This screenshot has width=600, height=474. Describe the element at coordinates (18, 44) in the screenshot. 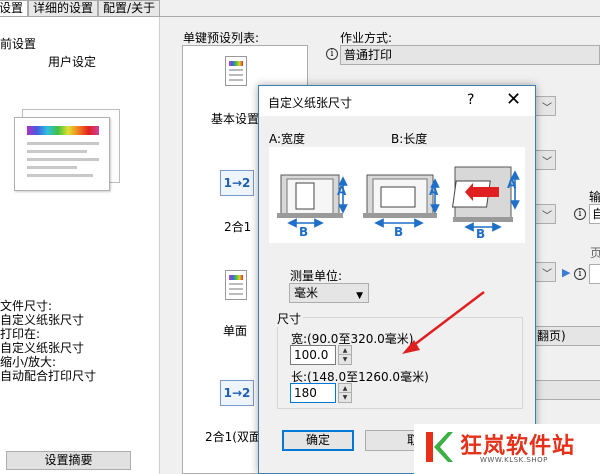

I see `current-settings-title: 前设置` at that location.